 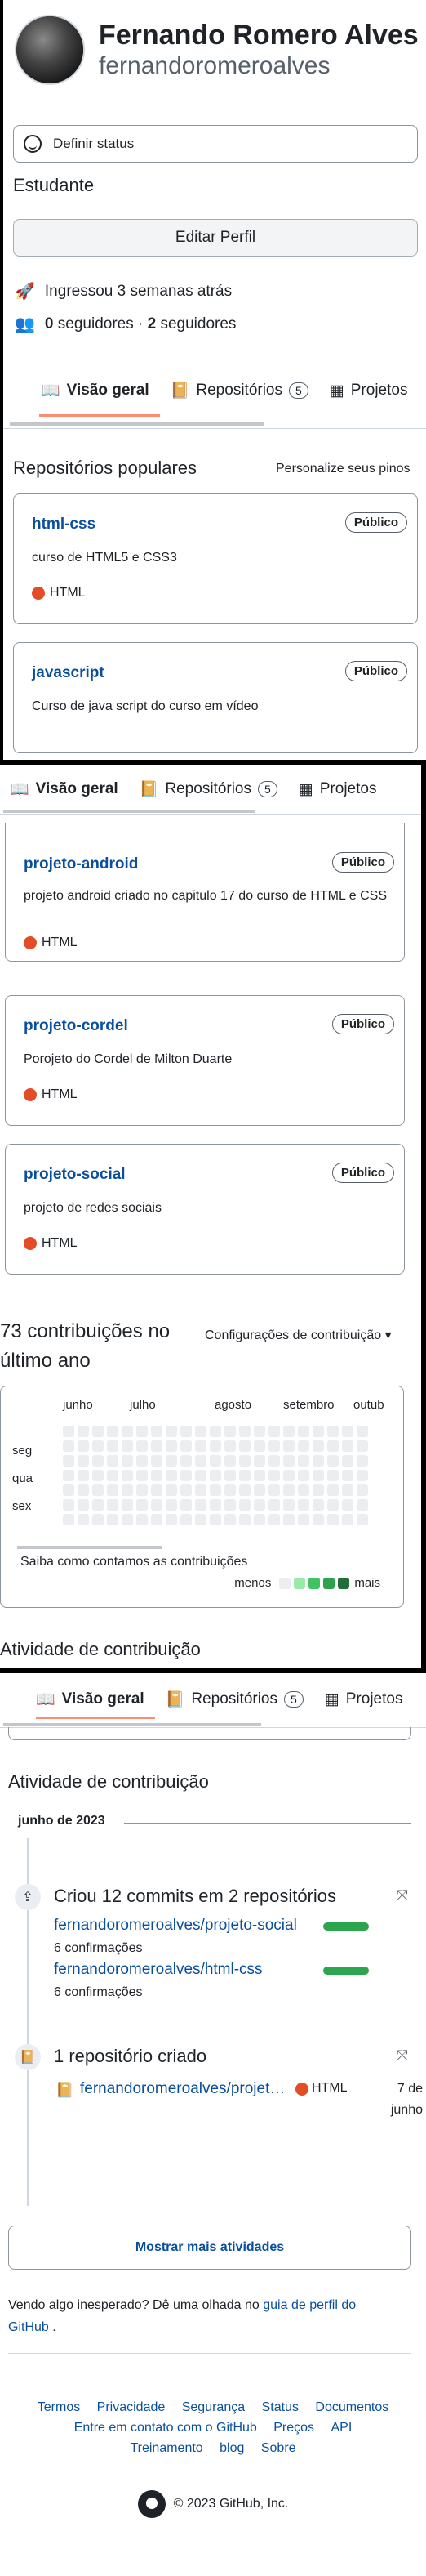 I want to click on footer-link: Entre em contato com o GitHub, so click(x=165, y=2428).